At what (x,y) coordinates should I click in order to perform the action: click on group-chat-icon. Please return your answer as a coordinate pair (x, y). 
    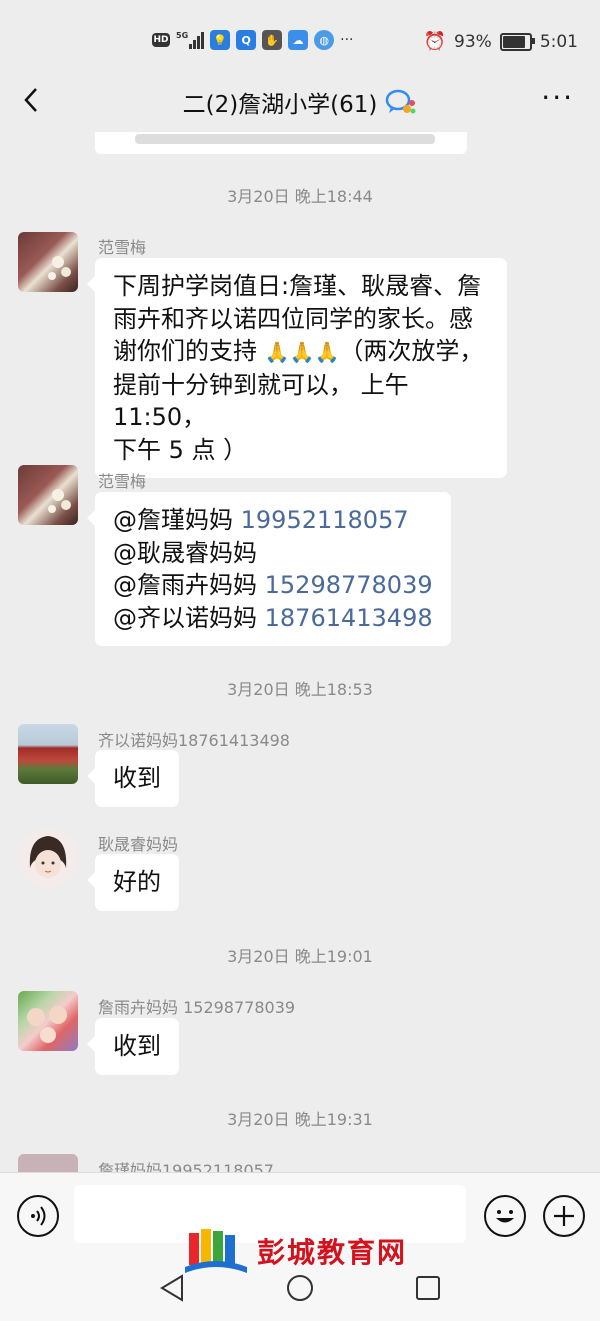
    Looking at the image, I should click on (401, 102).